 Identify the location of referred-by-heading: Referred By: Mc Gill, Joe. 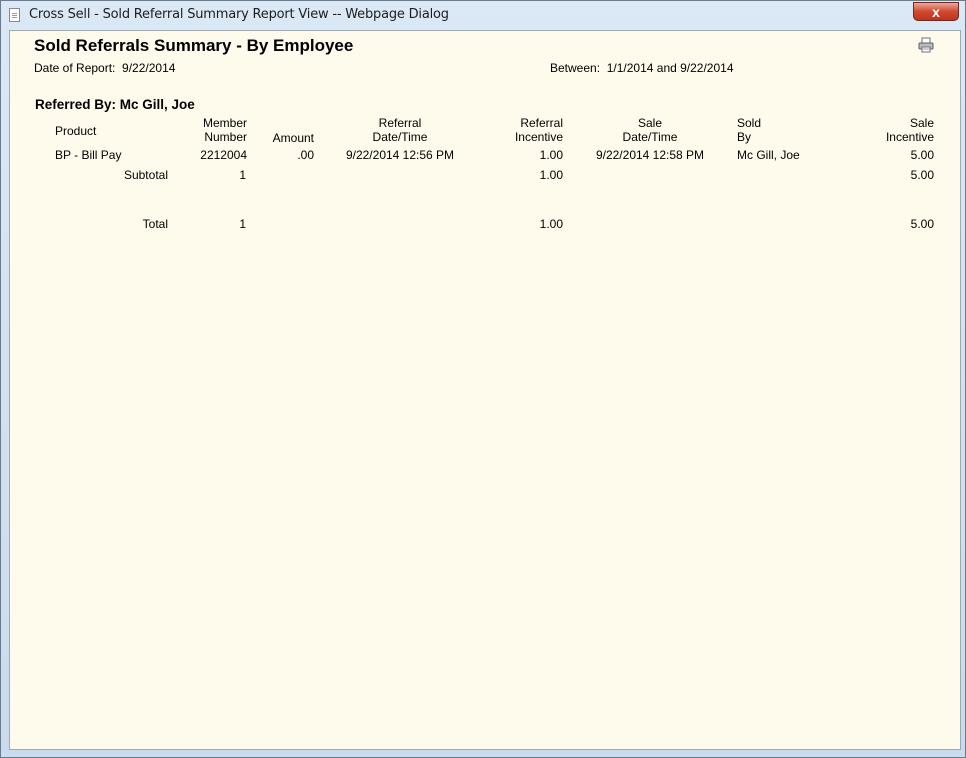
(115, 104).